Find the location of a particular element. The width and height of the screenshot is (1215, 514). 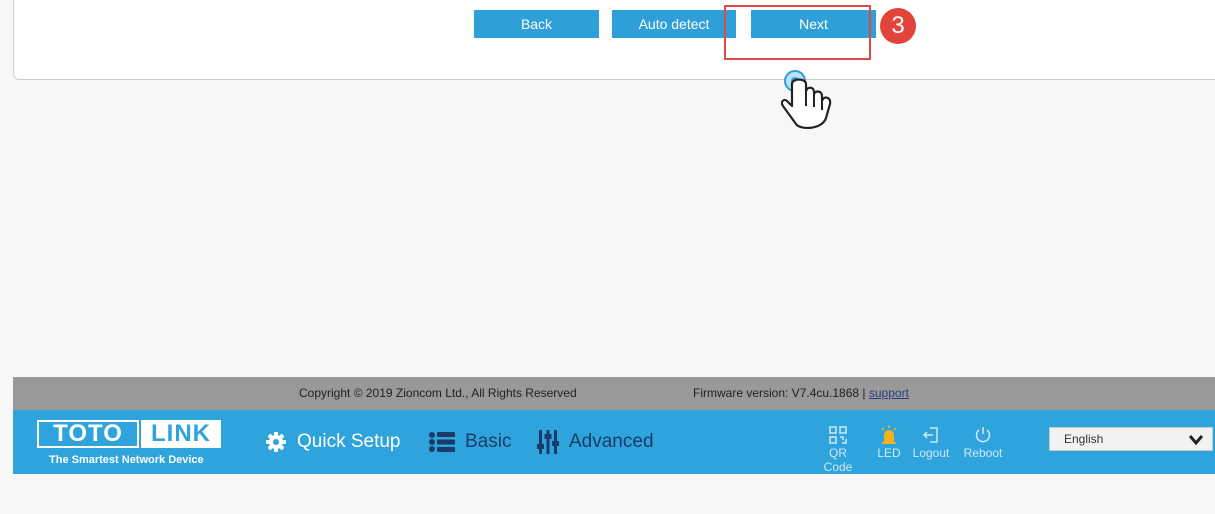

support-link: support is located at coordinates (889, 393).